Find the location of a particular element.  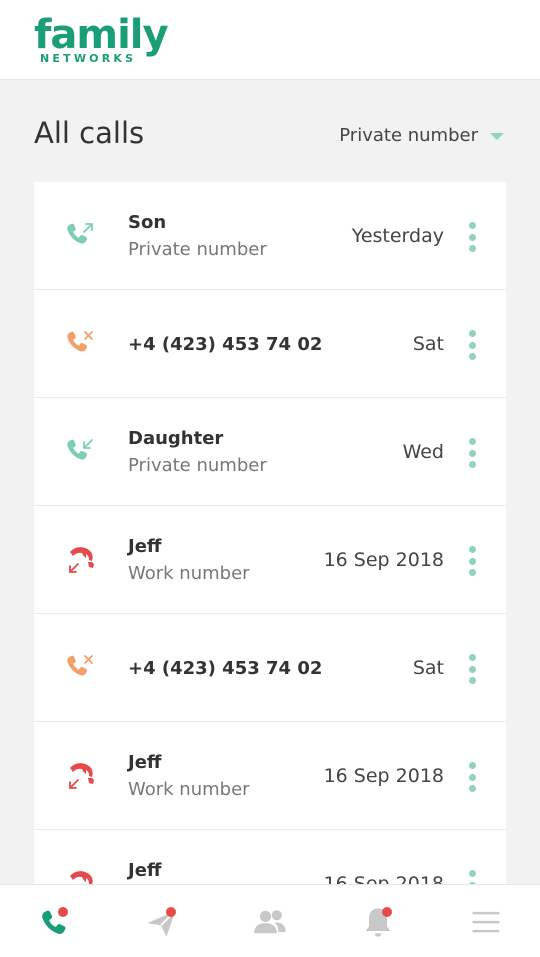

nav-menu is located at coordinates (486, 921).